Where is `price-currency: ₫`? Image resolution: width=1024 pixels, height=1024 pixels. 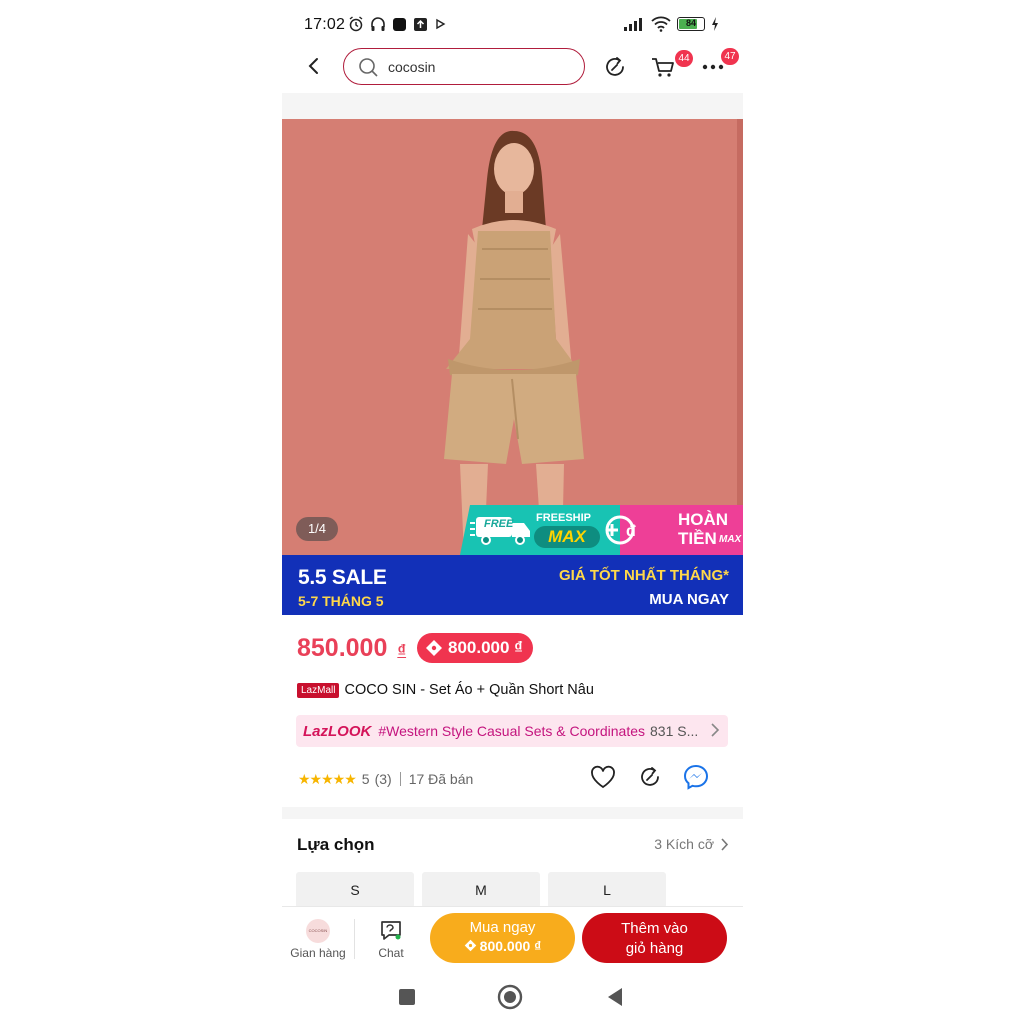 price-currency: ₫ is located at coordinates (402, 650).